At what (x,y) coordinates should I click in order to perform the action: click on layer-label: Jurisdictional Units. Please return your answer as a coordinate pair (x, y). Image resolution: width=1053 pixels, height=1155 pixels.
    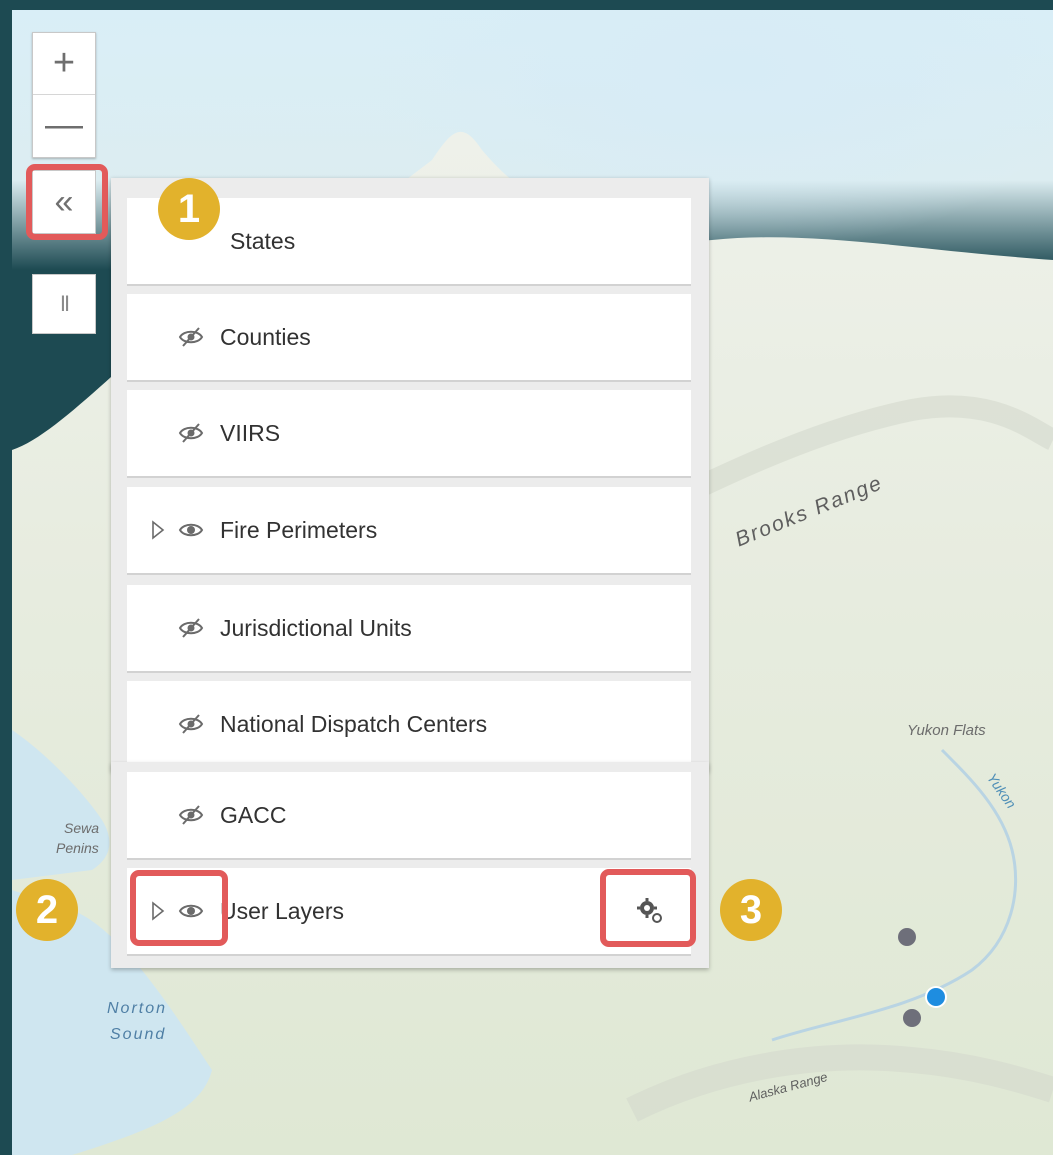
    Looking at the image, I should click on (316, 627).